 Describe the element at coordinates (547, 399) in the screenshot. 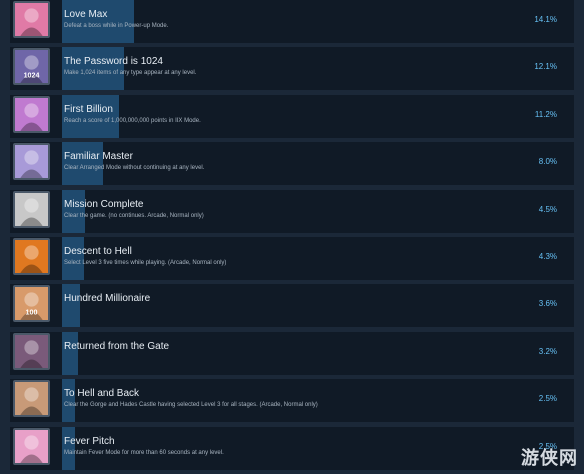

I see `unlock-percentage: 2.5%` at that location.